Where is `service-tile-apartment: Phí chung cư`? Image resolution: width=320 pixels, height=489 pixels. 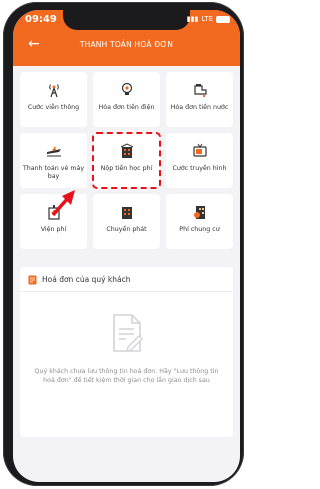 service-tile-apartment: Phí chung cư is located at coordinates (199, 221).